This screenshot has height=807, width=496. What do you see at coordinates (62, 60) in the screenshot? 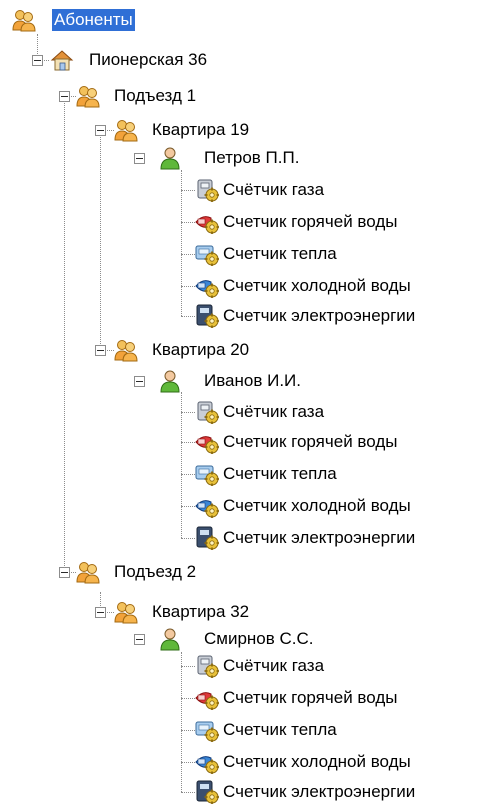
I see `house-icon` at bounding box center [62, 60].